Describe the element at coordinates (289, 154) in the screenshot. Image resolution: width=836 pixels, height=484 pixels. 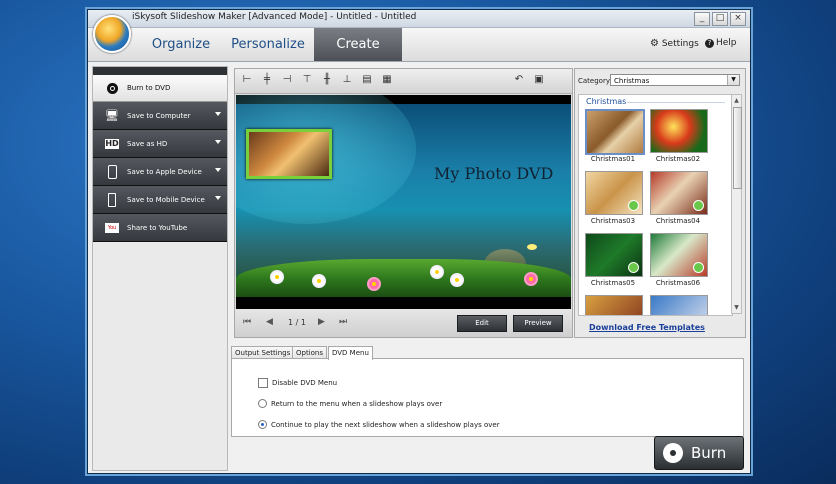
I see `photo-thumbnail-frame` at that location.